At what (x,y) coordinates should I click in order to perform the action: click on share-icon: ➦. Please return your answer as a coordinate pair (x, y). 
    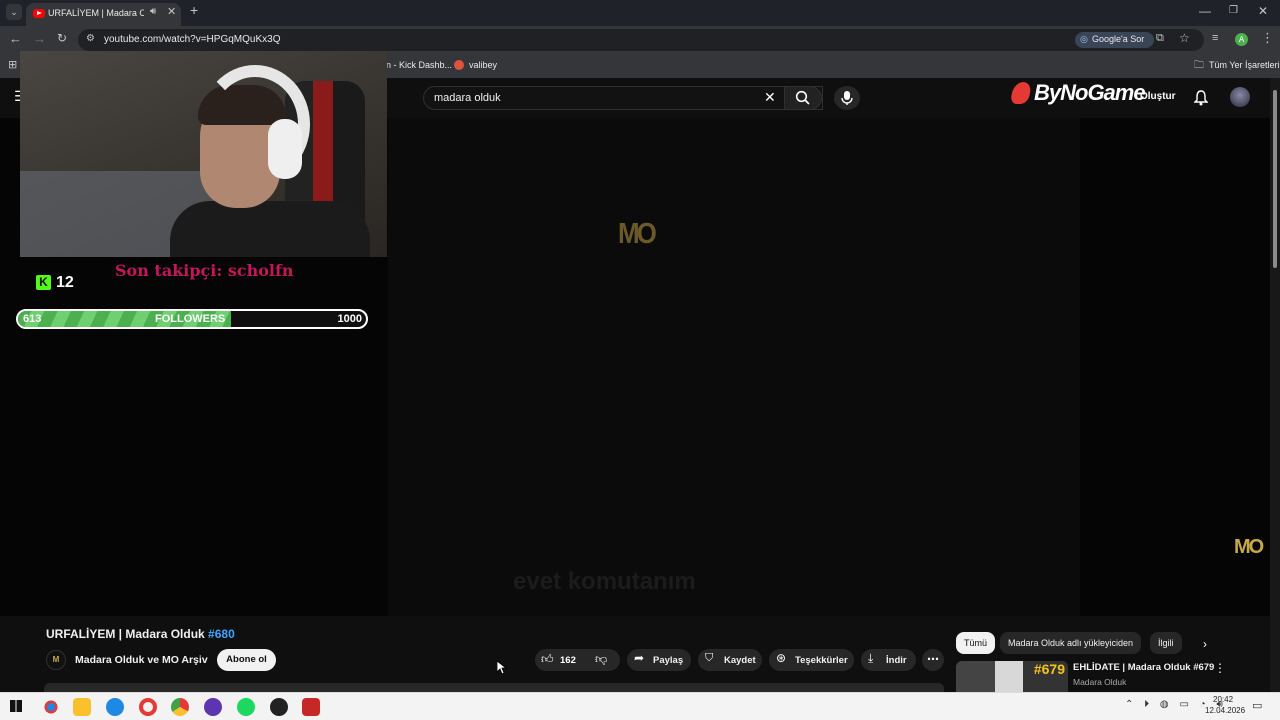
    Looking at the image, I should click on (639, 658).